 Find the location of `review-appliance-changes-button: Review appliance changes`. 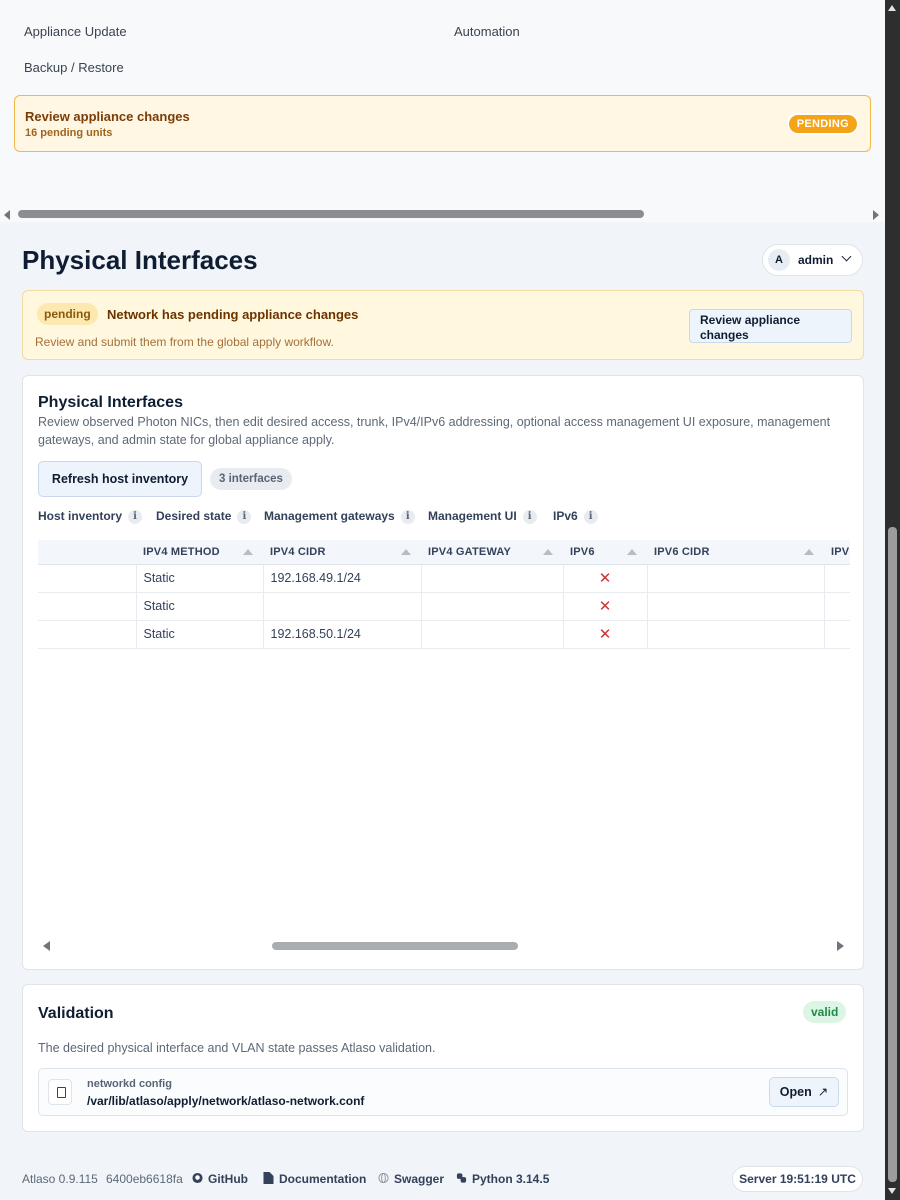

review-appliance-changes-button: Review appliance changes is located at coordinates (770, 326).